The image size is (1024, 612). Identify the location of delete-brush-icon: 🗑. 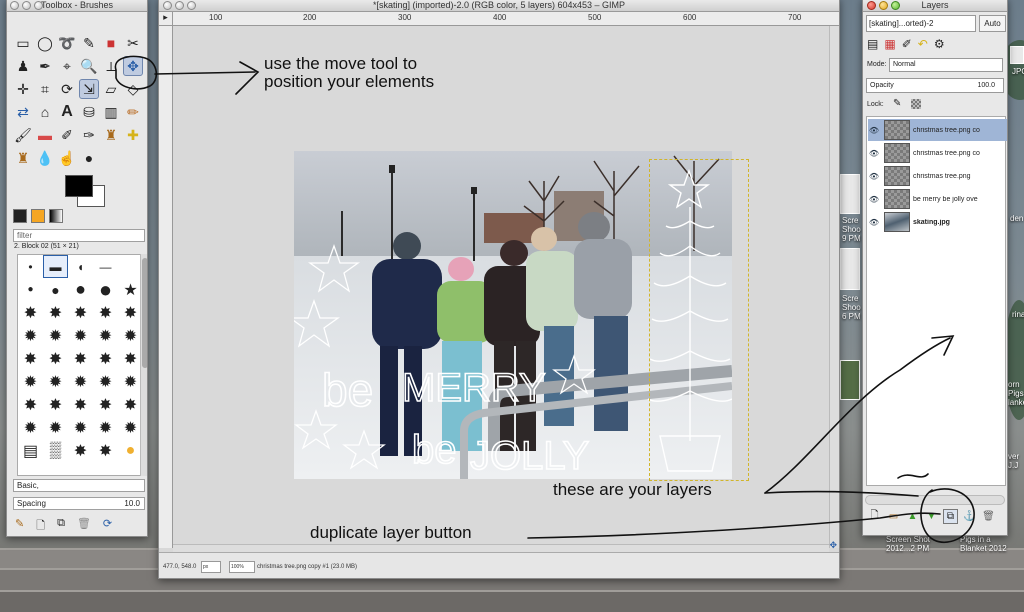
(84, 526).